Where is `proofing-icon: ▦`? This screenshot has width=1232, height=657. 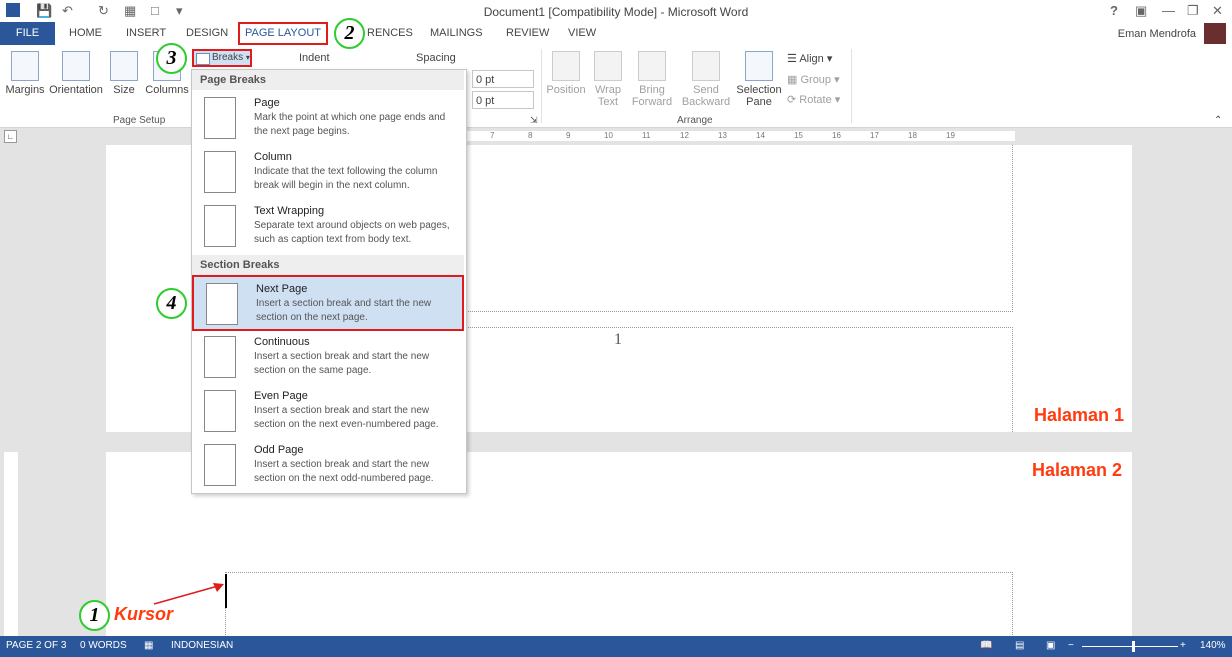 proofing-icon: ▦ is located at coordinates (148, 645).